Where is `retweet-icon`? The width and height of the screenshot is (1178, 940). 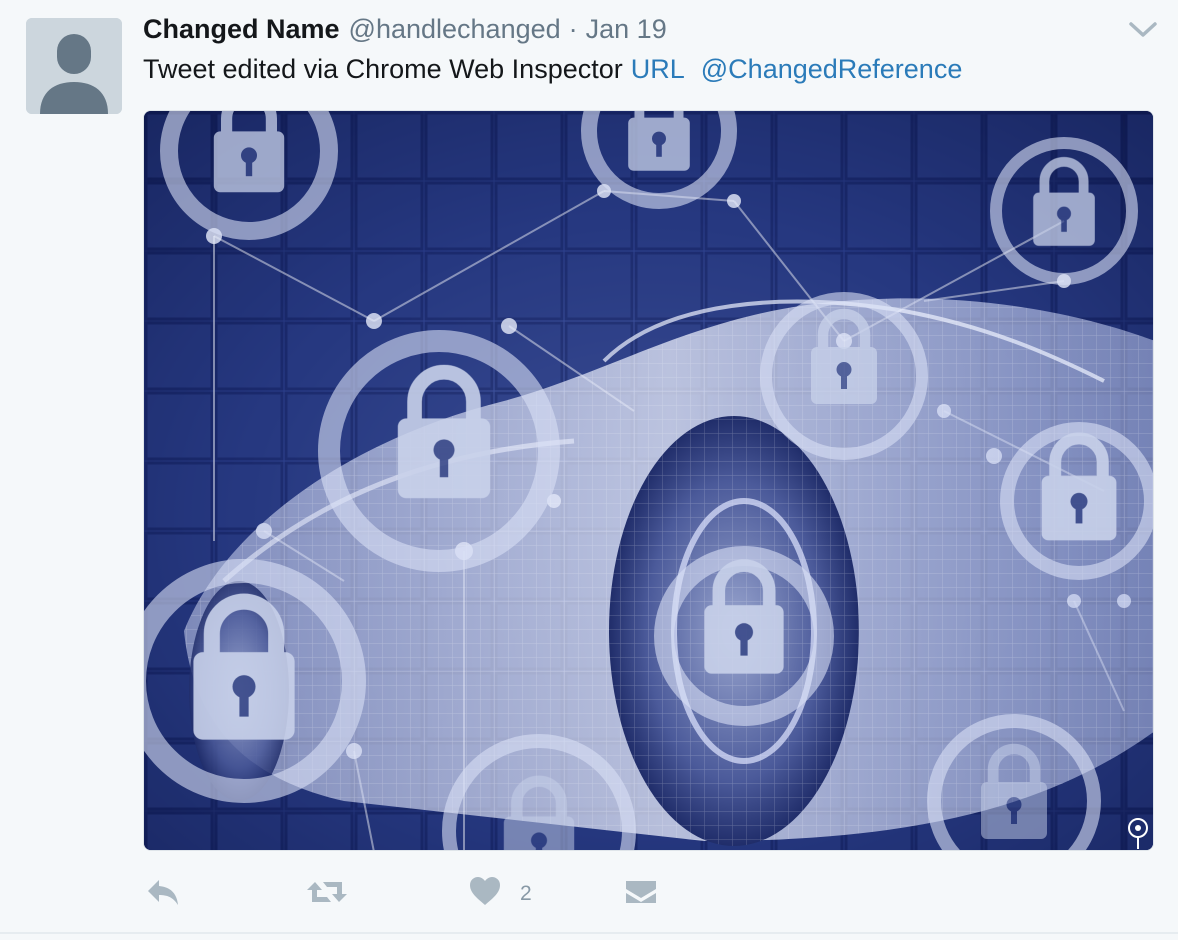
retweet-icon is located at coordinates (327, 892).